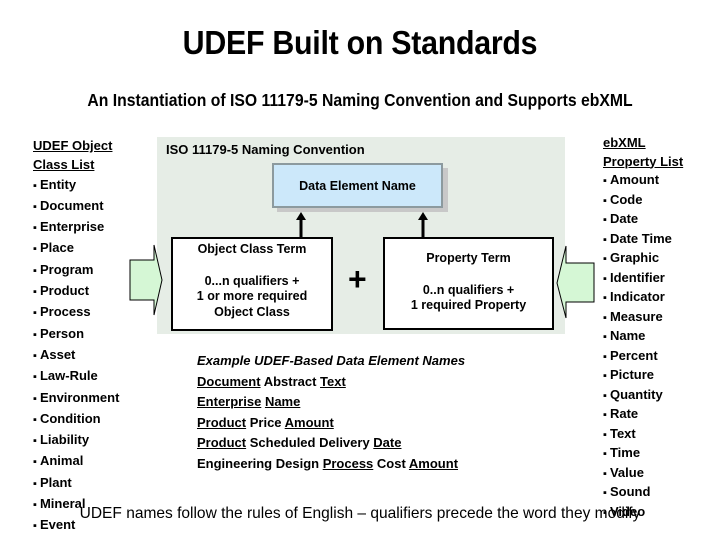 This screenshot has height=540, width=720. Describe the element at coordinates (229, 381) in the screenshot. I see `example-term-underlined: Document` at that location.